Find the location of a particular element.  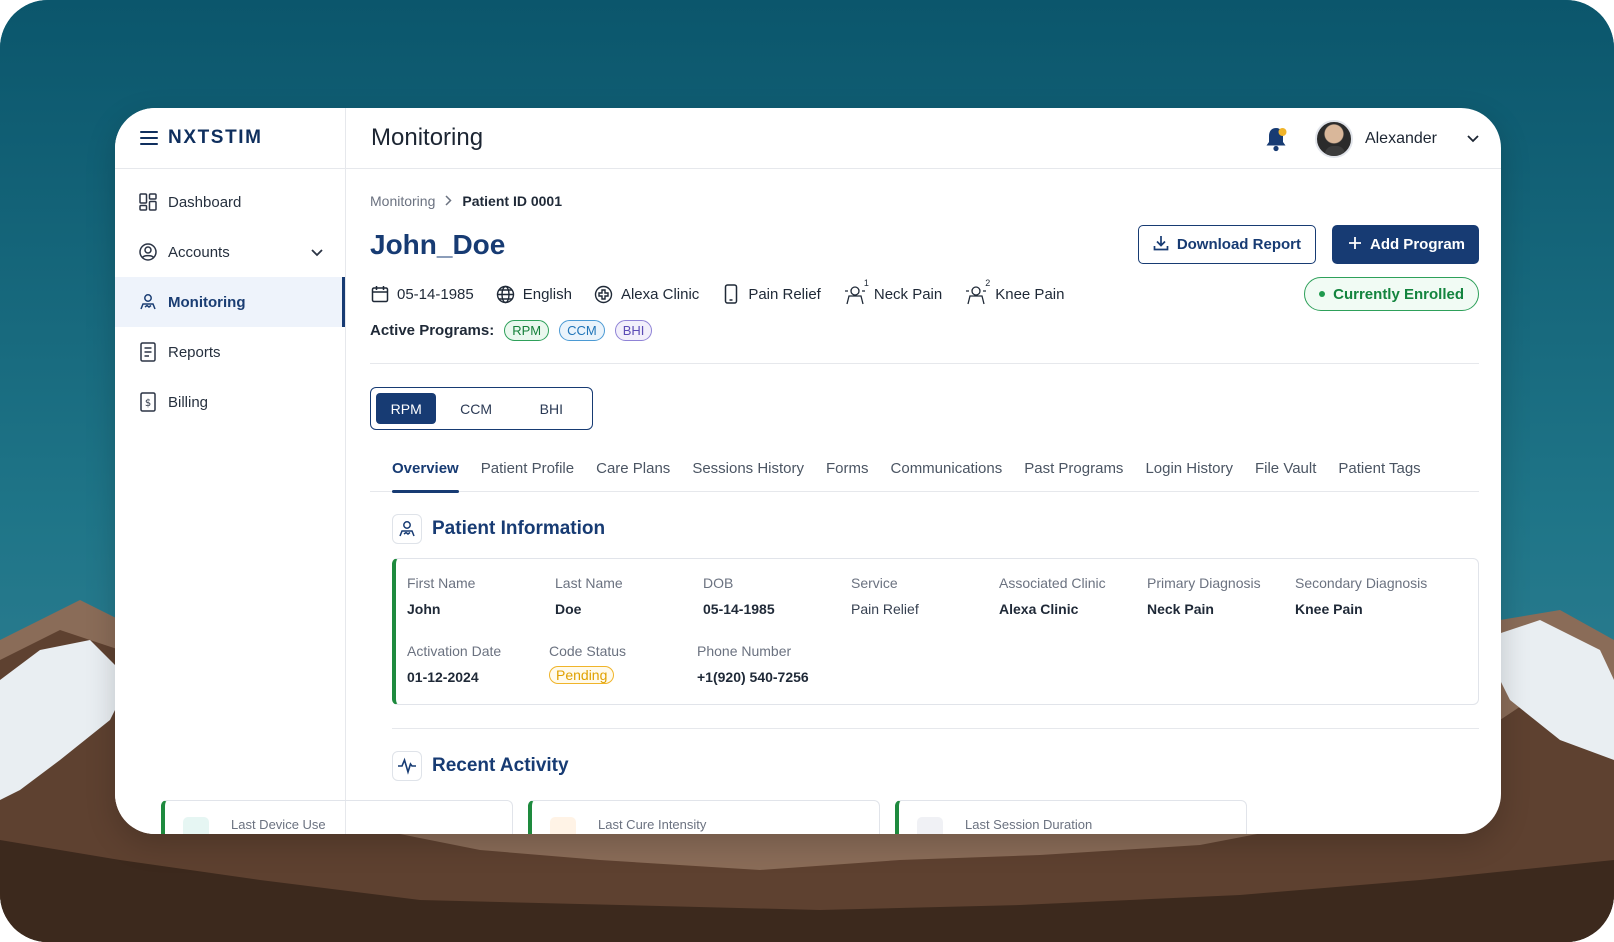

field-value: +1(920) 540-7256 is located at coordinates (753, 677).